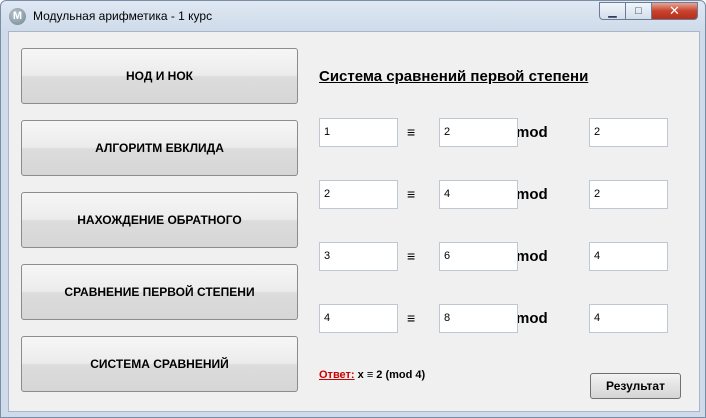  I want to click on coef-b-input-4: 8, so click(478, 318).